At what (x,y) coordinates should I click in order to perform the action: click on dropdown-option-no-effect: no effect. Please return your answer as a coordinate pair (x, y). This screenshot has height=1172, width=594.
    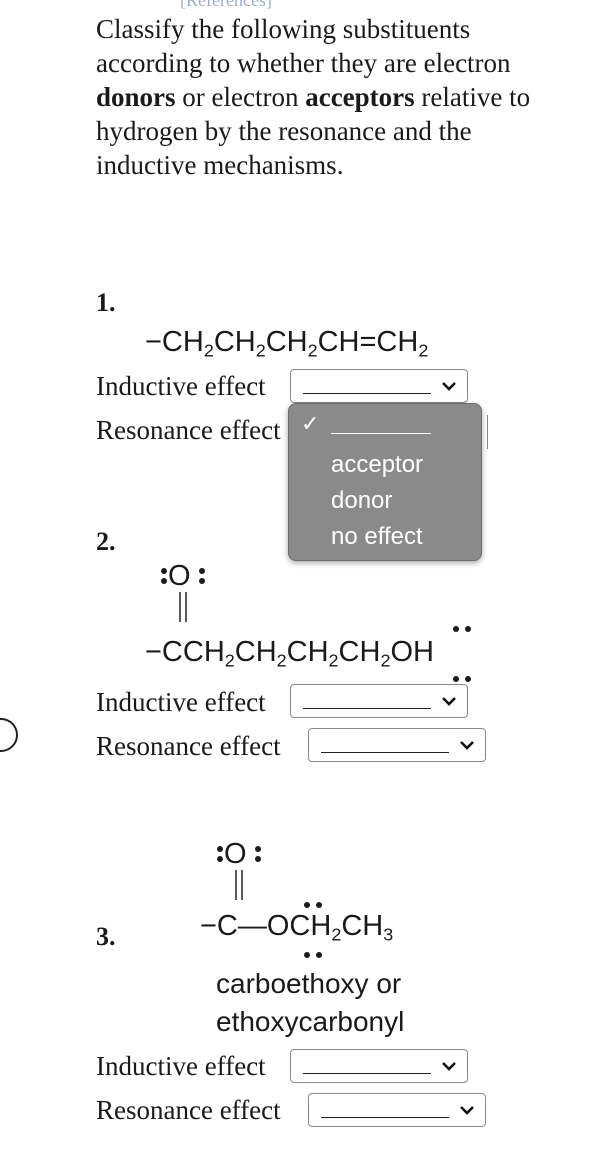
    Looking at the image, I should click on (377, 537).